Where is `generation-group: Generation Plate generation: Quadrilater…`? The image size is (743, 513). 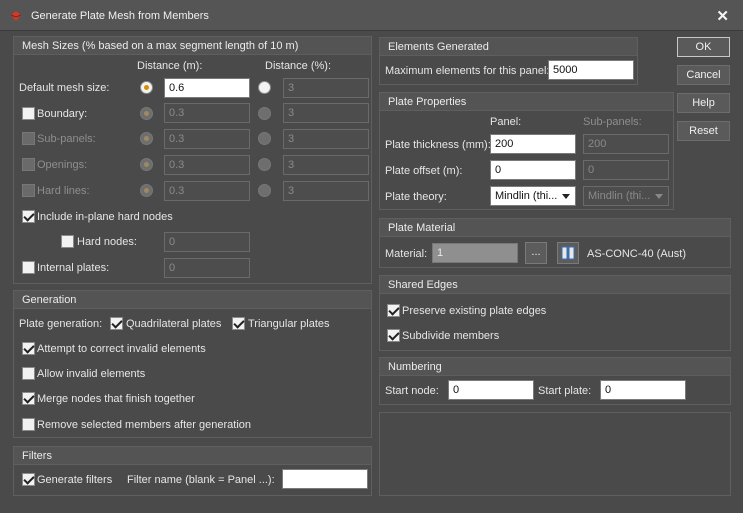 generation-group: Generation Plate generation: Quadrilater… is located at coordinates (192, 364).